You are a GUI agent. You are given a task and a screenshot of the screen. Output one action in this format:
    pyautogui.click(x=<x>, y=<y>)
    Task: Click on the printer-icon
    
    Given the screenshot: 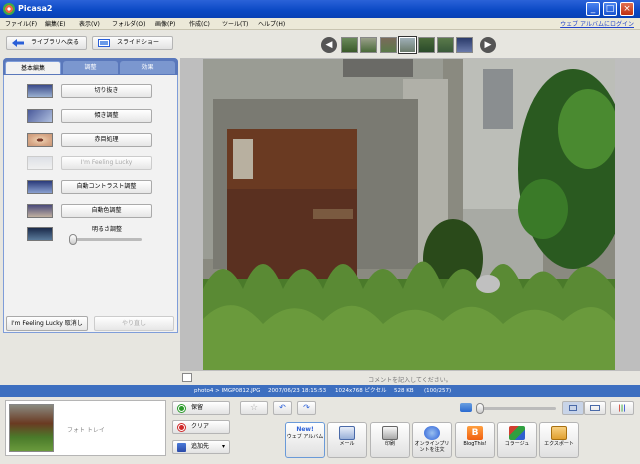 What is the action you would take?
    pyautogui.click(x=390, y=433)
    